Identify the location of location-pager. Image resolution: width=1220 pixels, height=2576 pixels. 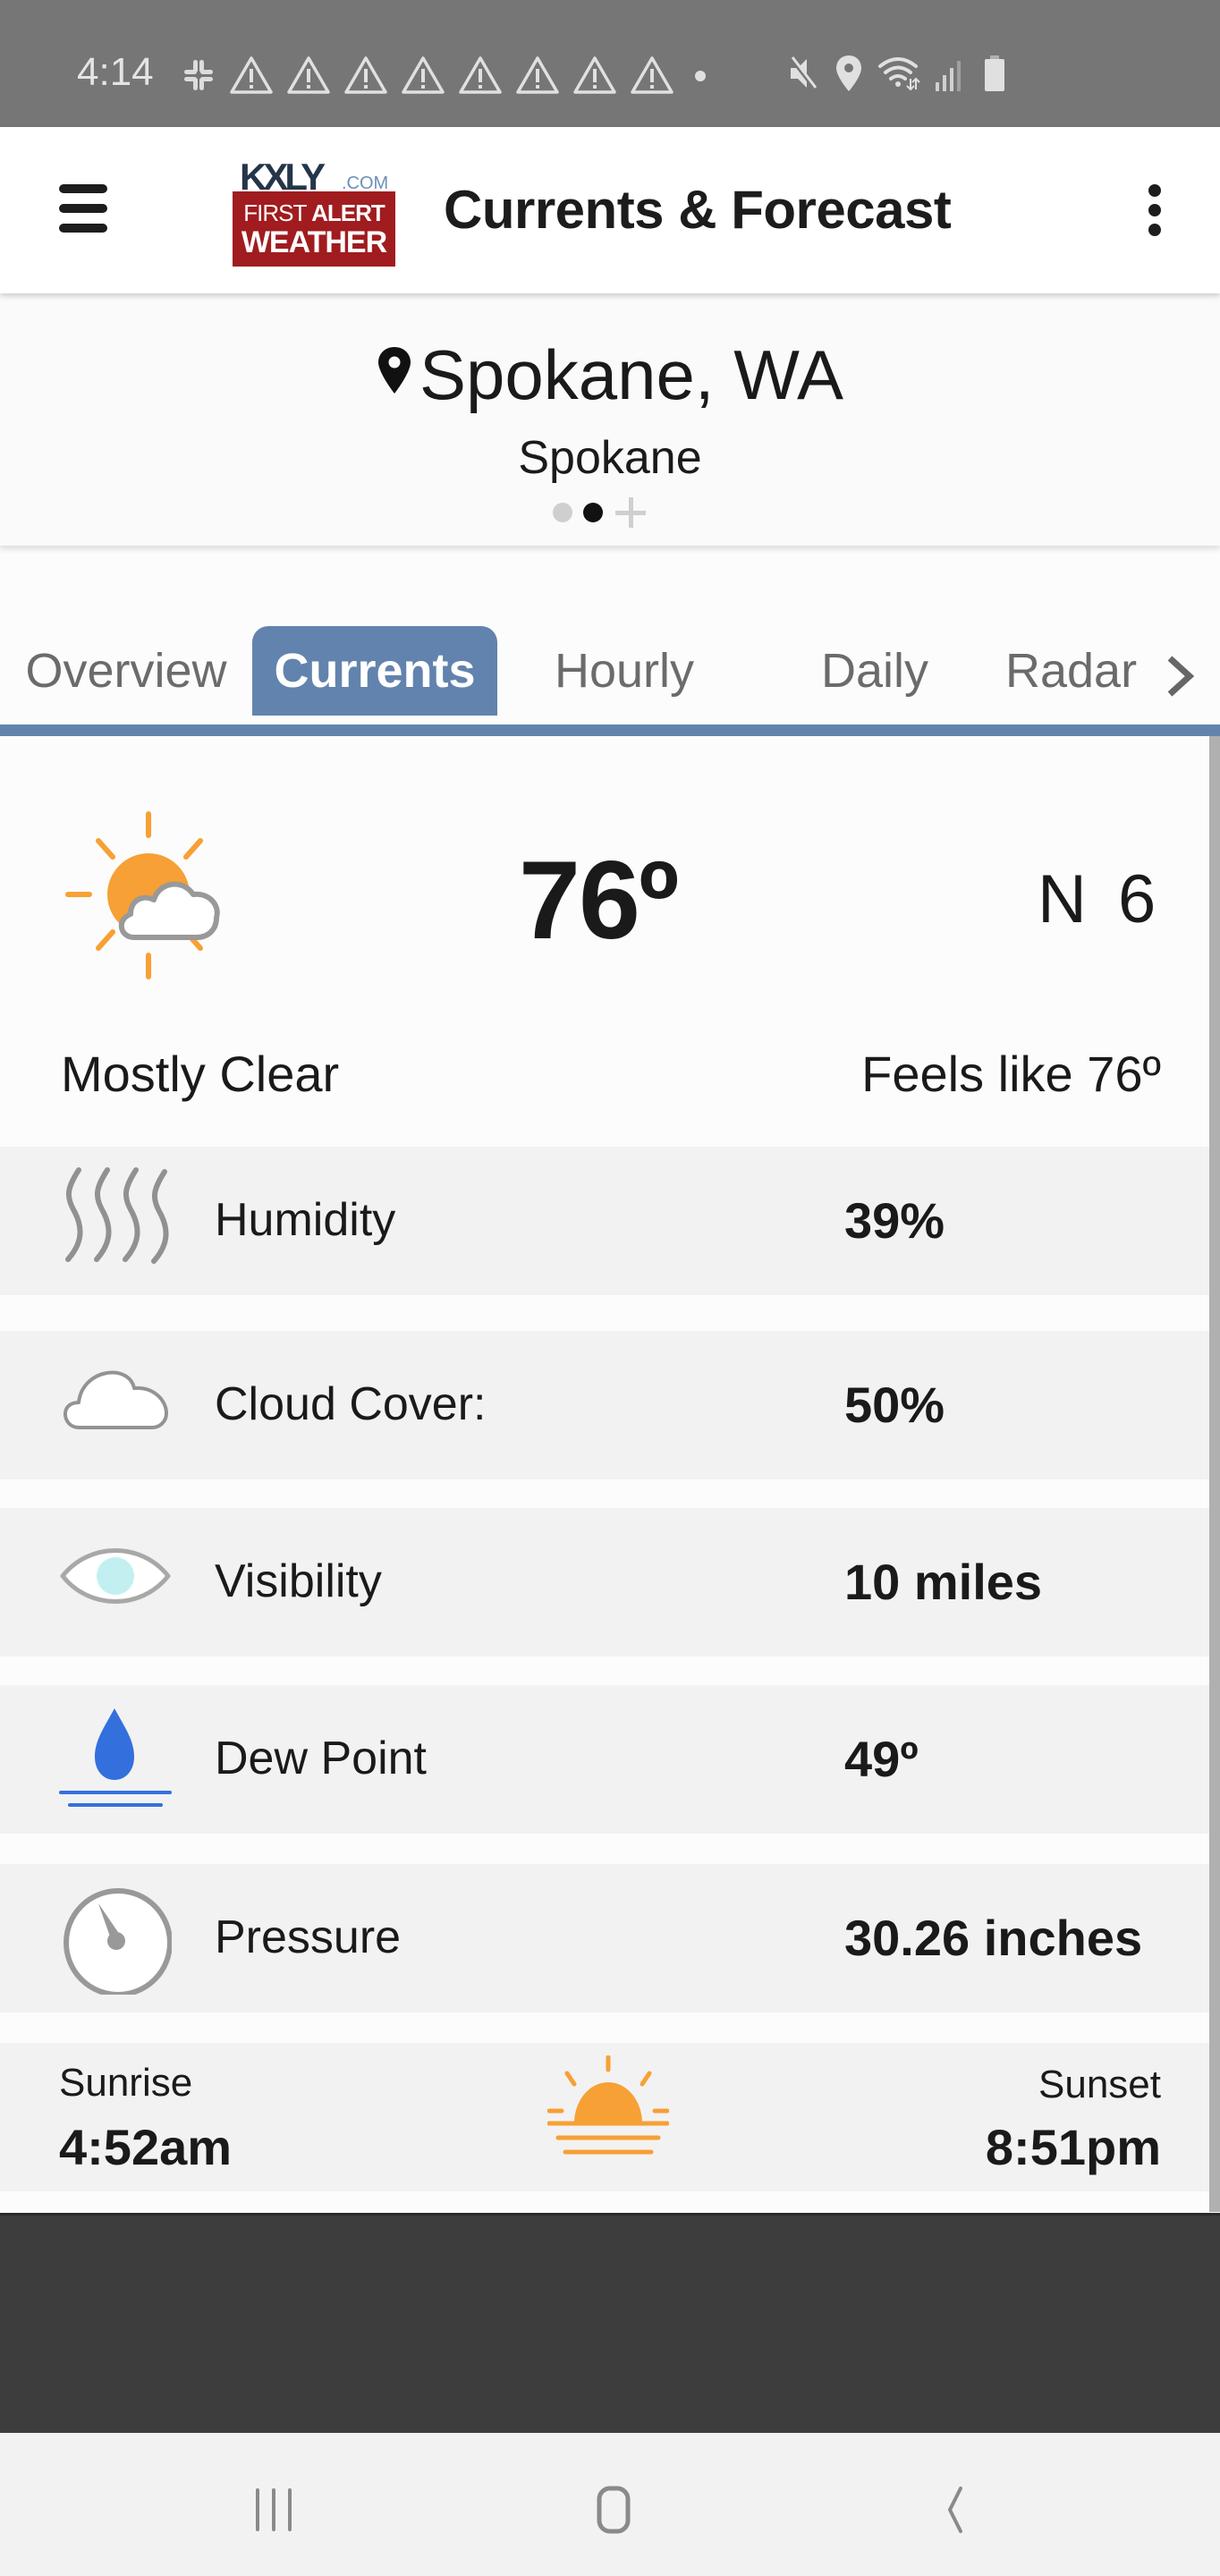
(600, 513).